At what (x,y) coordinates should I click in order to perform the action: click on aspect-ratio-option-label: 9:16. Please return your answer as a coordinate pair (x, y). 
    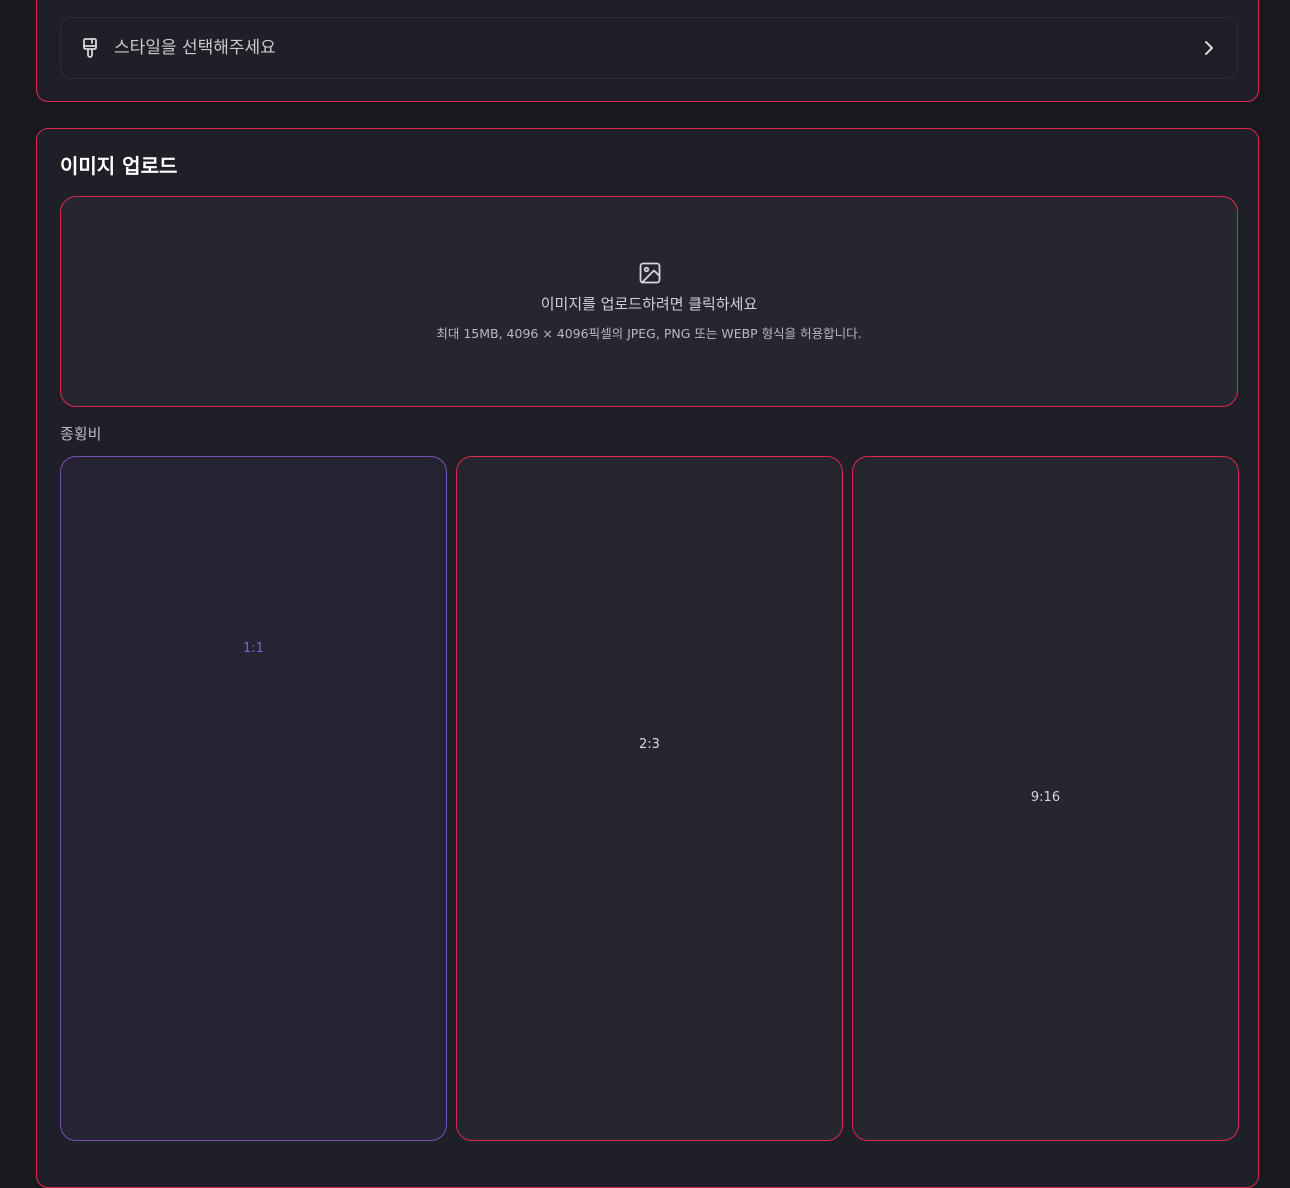
    Looking at the image, I should click on (1045, 797).